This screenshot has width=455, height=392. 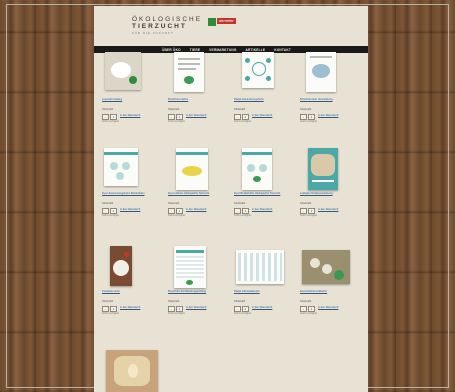 What do you see at coordinates (195, 50) in the screenshot?
I see `nav-item-tiere: TIERE` at bounding box center [195, 50].